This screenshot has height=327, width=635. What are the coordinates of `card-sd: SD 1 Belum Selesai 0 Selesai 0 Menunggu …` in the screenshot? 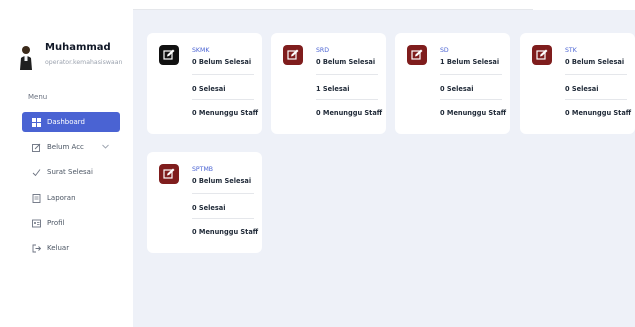 It's located at (452, 83).